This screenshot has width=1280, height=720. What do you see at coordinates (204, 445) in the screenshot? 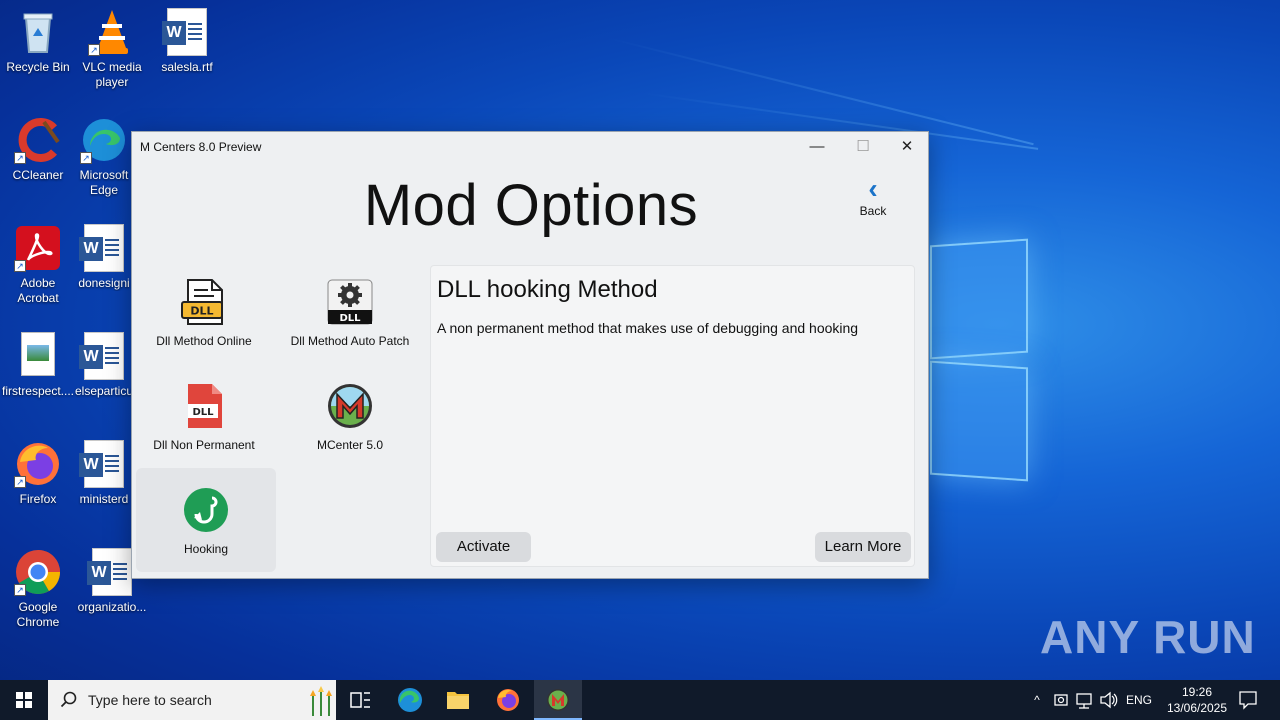
I see `option-label: Dll Non Permanent` at bounding box center [204, 445].